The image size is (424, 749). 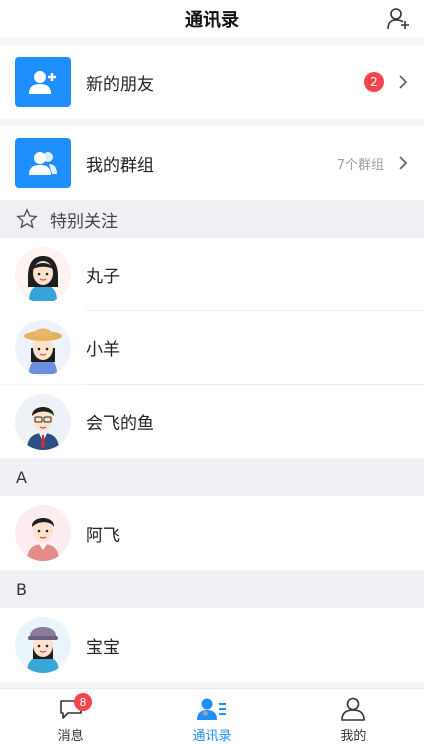 I want to click on contact-row: 丸子, so click(x=212, y=274).